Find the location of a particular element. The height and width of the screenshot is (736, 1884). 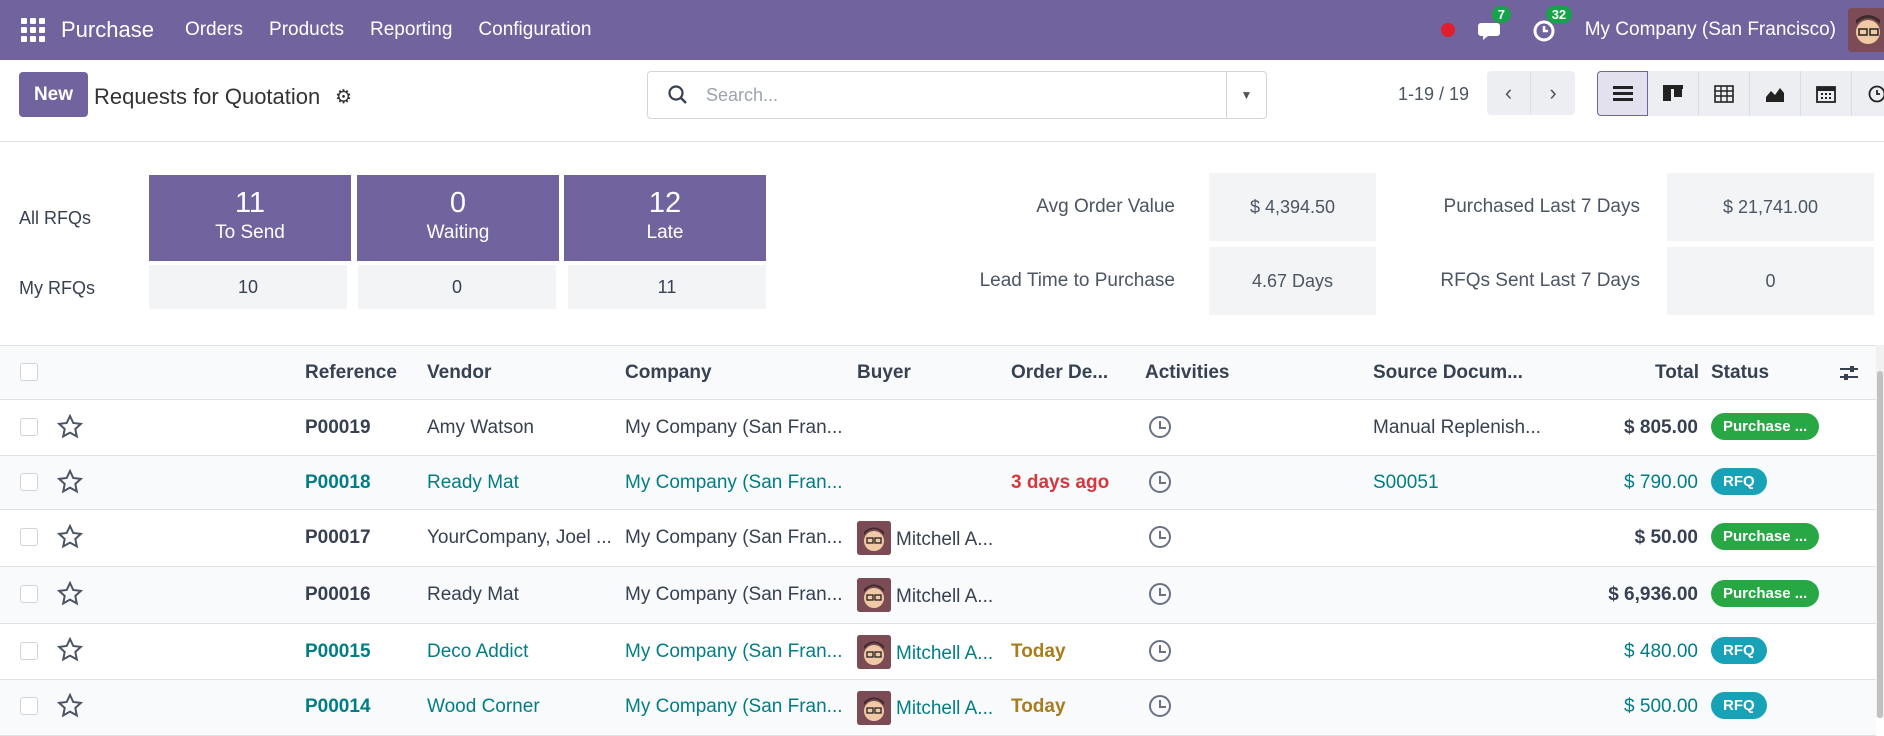

search-options-toggle: ▼ is located at coordinates (1246, 95).